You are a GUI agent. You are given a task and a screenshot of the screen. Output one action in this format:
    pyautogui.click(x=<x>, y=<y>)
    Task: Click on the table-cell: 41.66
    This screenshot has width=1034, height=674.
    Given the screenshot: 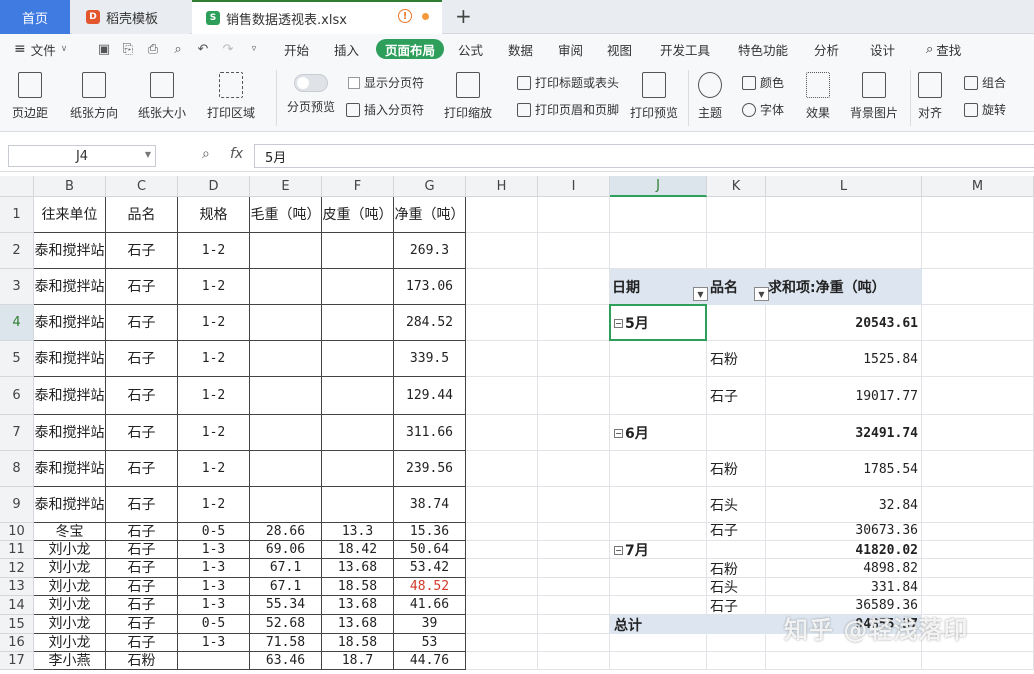 What is the action you would take?
    pyautogui.click(x=430, y=605)
    